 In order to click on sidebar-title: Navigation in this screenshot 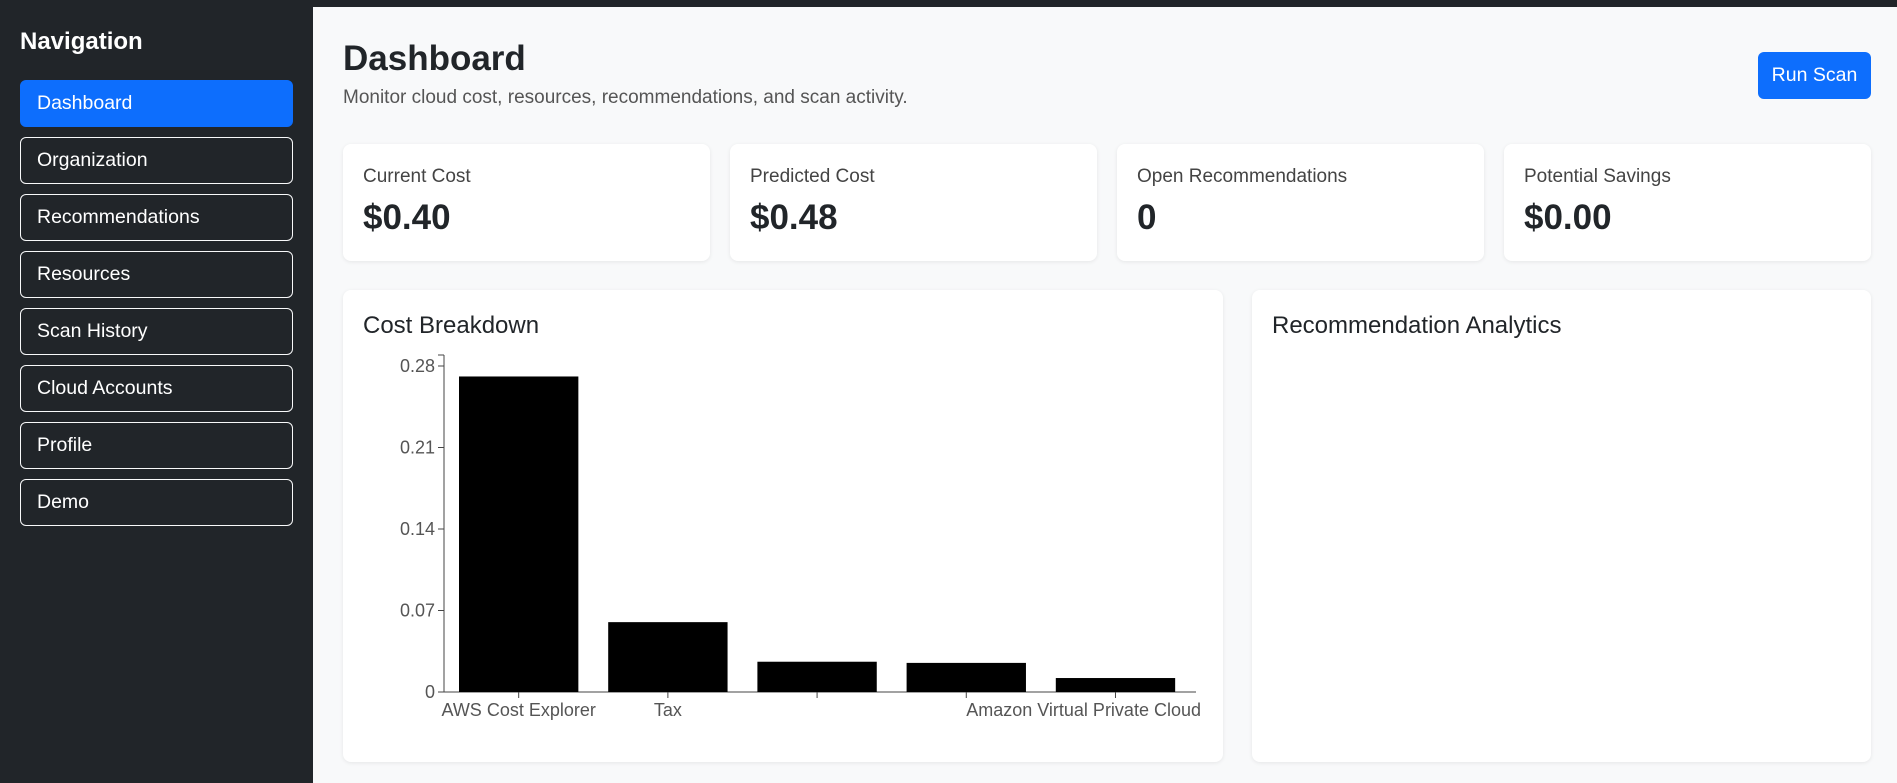, I will do `click(81, 41)`.